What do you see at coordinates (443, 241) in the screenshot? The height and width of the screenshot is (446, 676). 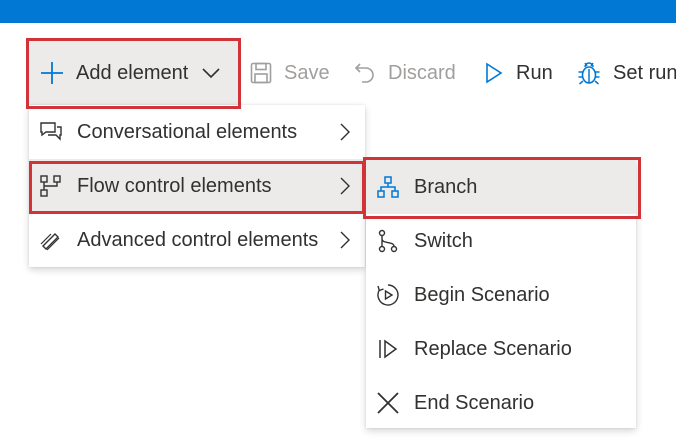 I see `submenu-item-label: Switch` at bounding box center [443, 241].